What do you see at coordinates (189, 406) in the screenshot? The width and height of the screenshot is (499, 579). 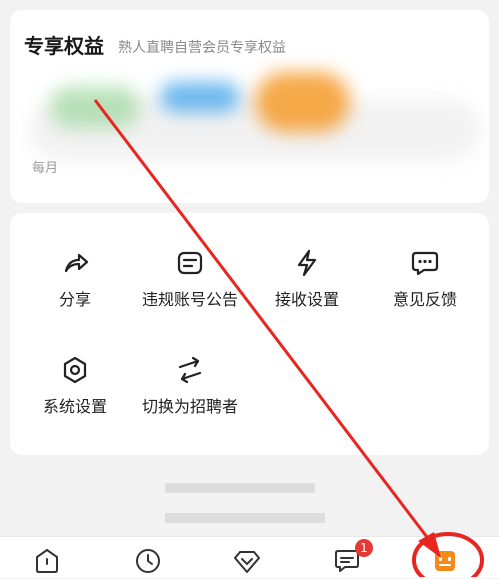 I see `switch-to-recruiter-label: 切换为招聘者` at bounding box center [189, 406].